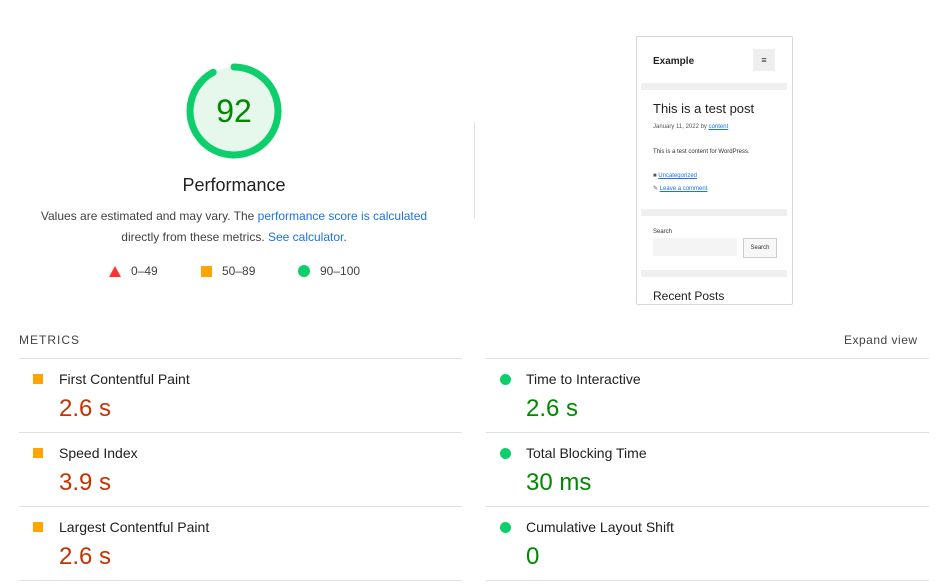 This screenshot has width=948, height=585. Describe the element at coordinates (149, 216) in the screenshot. I see `desc-text-1: Values are estimated and may vary. The` at that location.